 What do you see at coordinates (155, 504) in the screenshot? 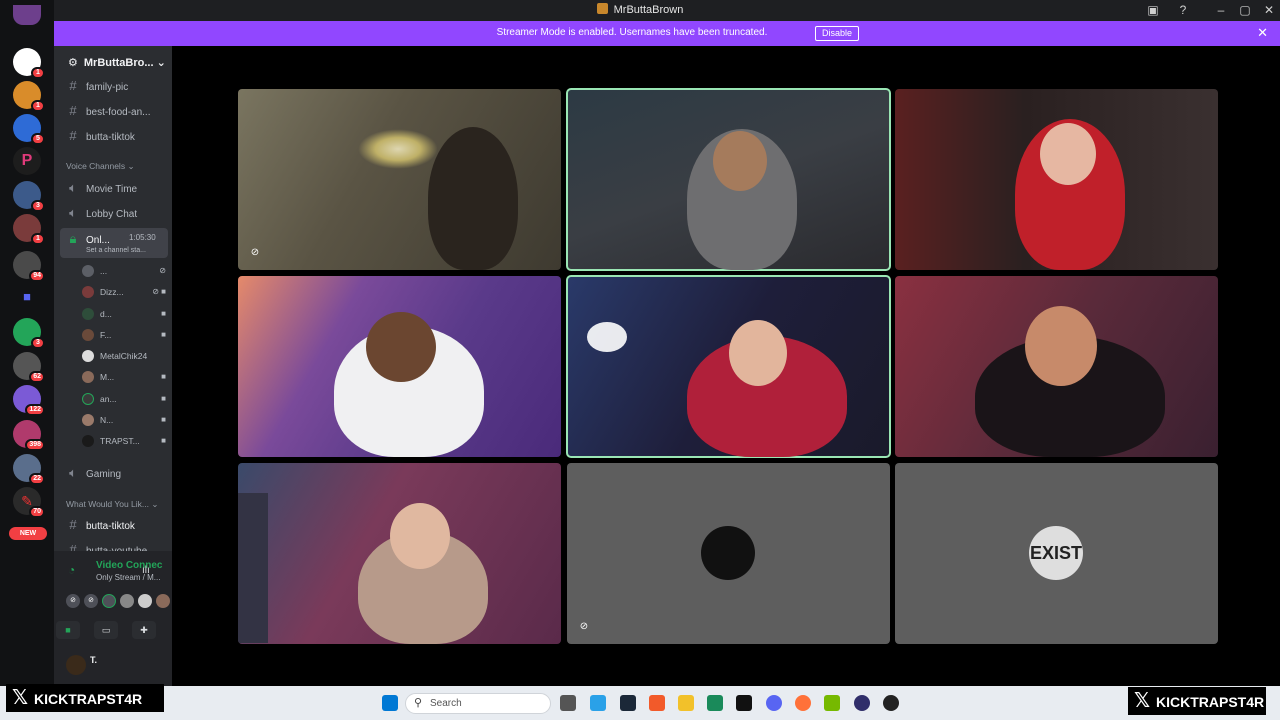
I see `chevron-down-icon: ⌄` at bounding box center [155, 504].